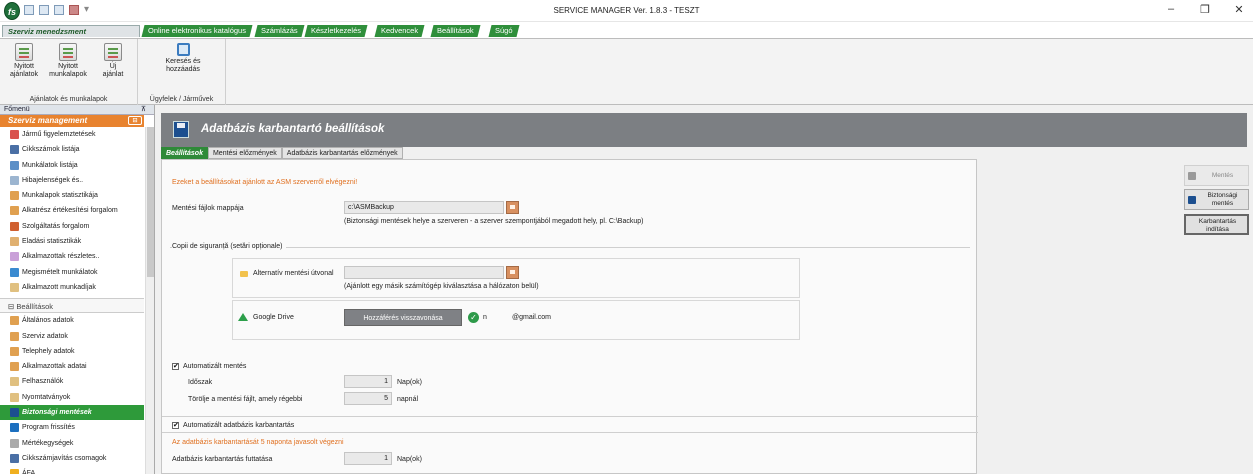 The width and height of the screenshot is (1253, 474). I want to click on action-label-line1: Biztonsági, so click(1222, 195).